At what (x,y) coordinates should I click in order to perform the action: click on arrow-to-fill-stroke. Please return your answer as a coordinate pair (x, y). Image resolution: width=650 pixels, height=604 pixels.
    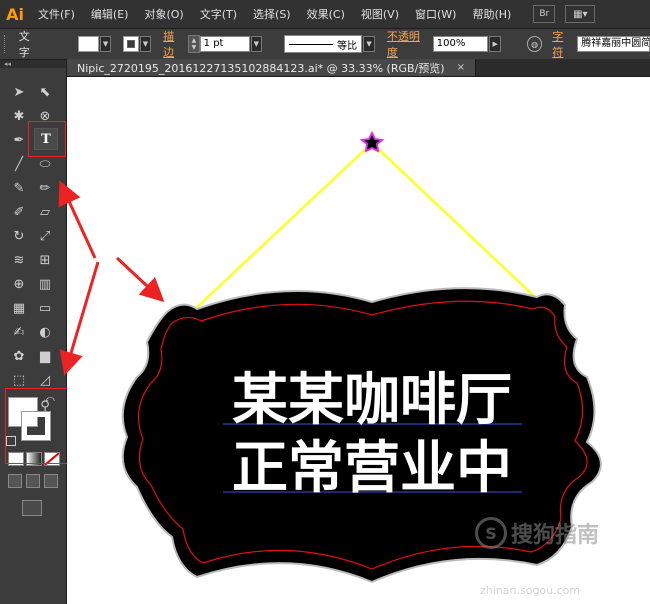
    Looking at the image, I should click on (79, 318).